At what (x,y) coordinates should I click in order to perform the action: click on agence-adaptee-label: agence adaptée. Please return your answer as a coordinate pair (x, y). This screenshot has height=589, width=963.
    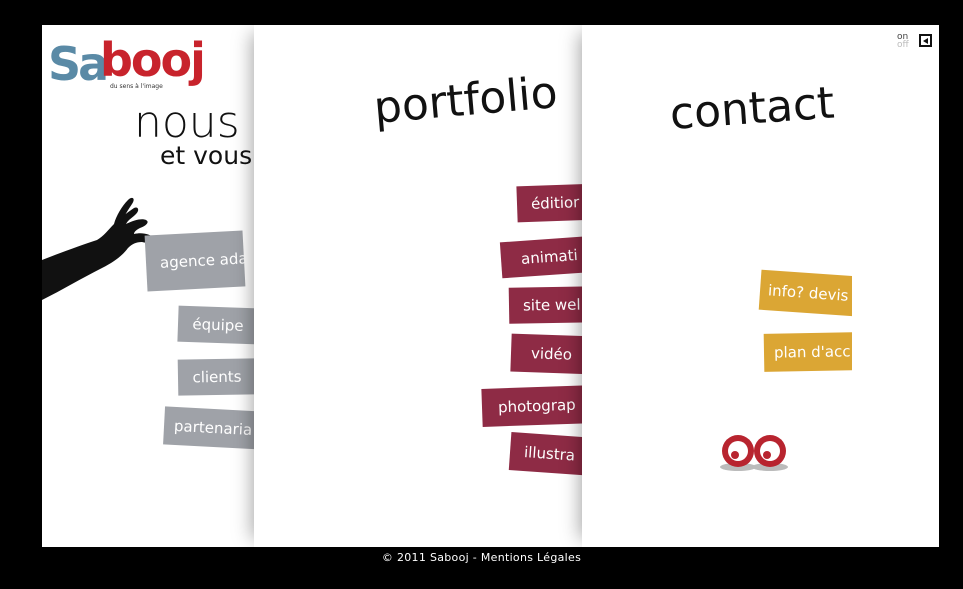
    Looking at the image, I should click on (206, 259).